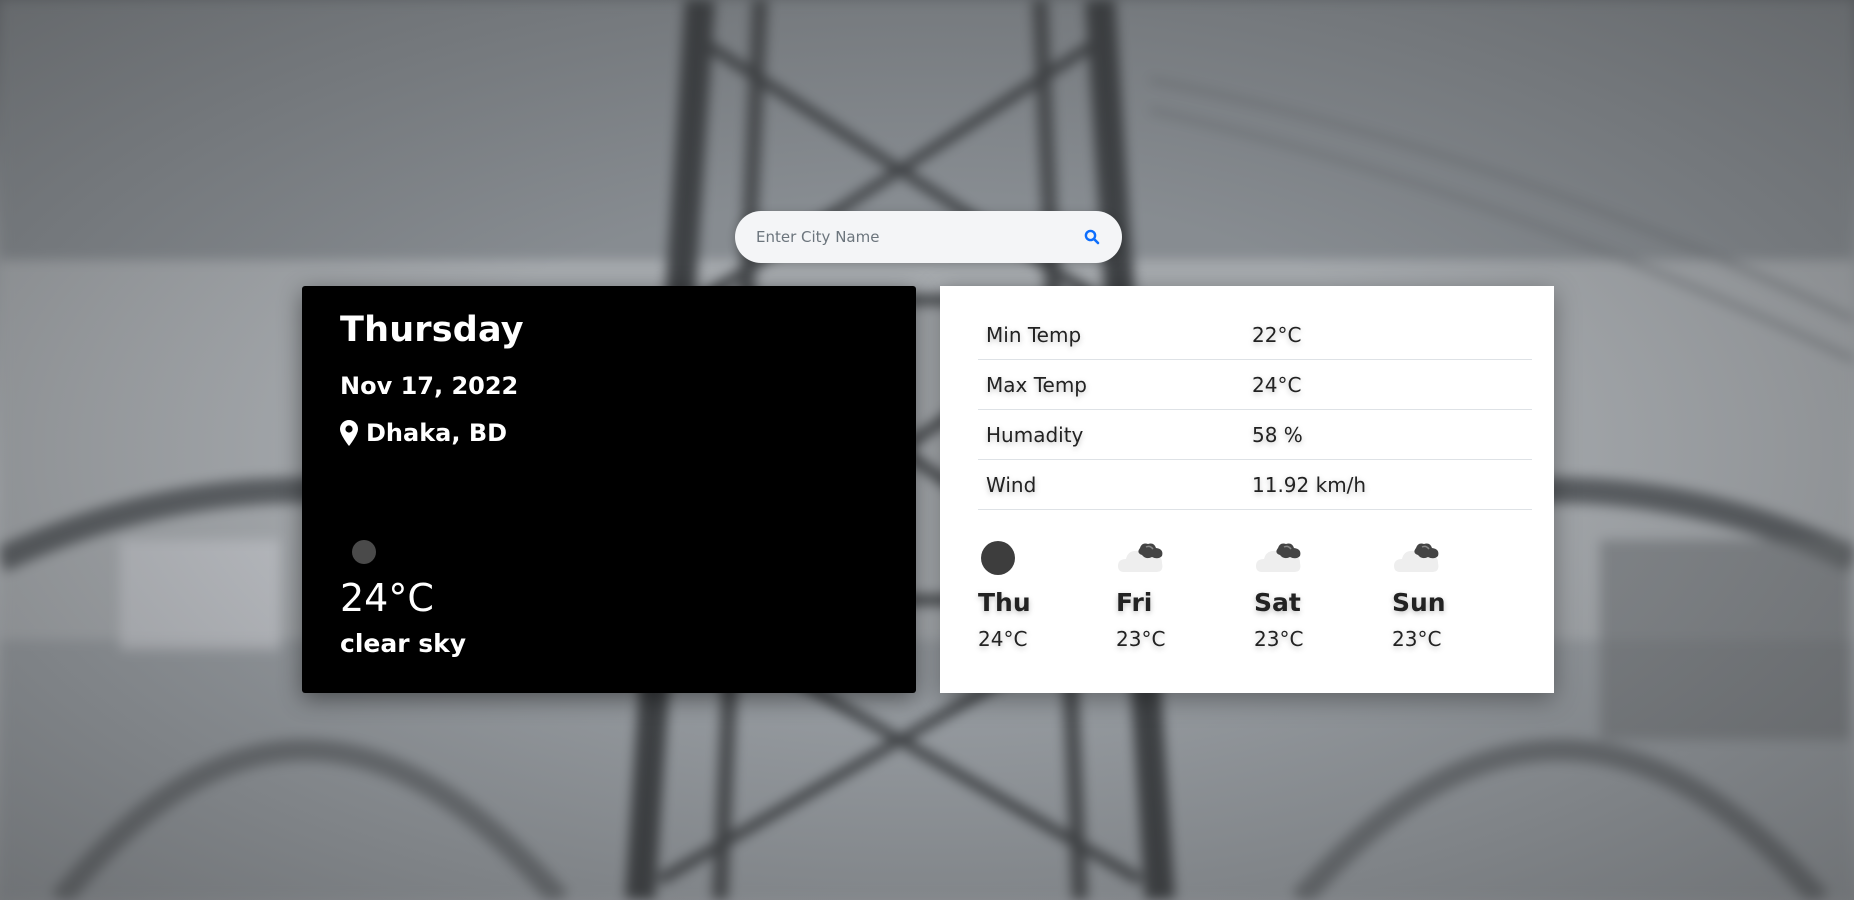  I want to click on city-search-input, so click(906, 237).